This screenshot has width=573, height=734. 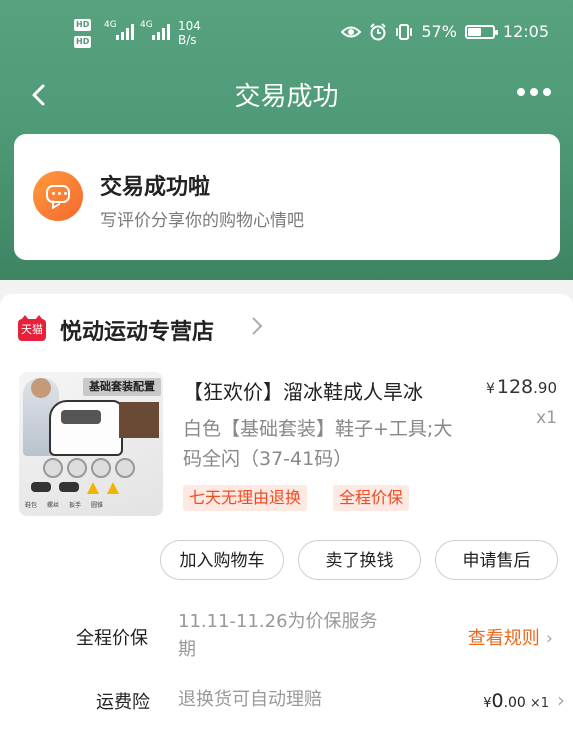 I want to click on shipping-insurance-fee: ¥0.00 ×1, so click(x=516, y=701).